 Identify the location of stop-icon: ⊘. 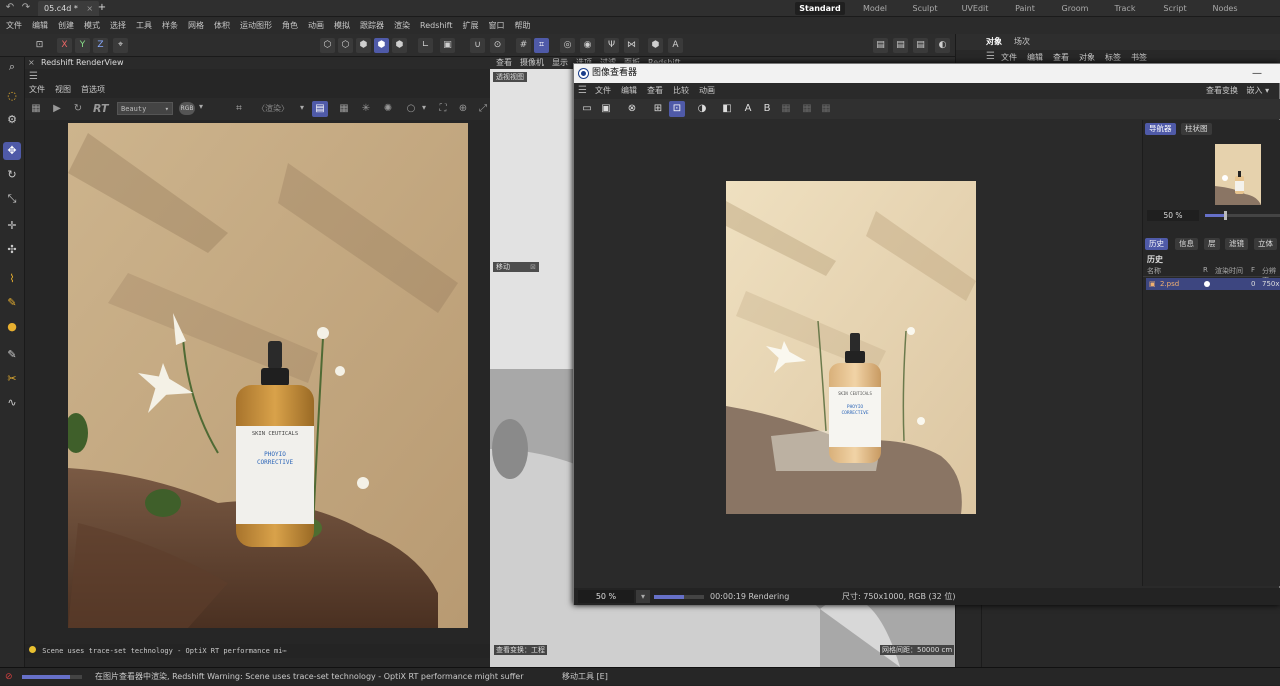
(9, 677).